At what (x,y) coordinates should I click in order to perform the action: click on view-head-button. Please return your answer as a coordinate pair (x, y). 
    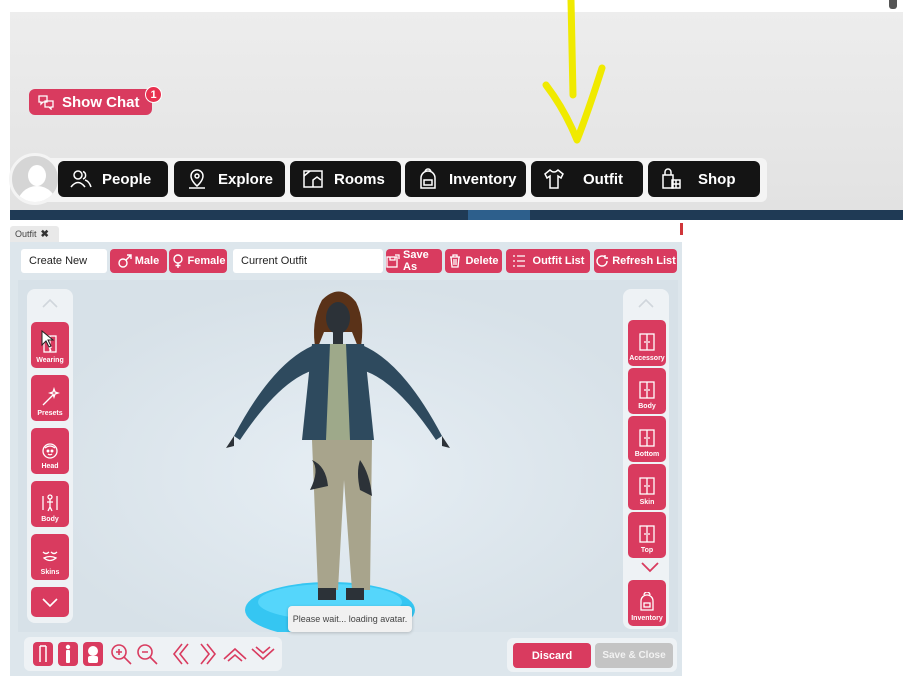
    Looking at the image, I should click on (93, 654).